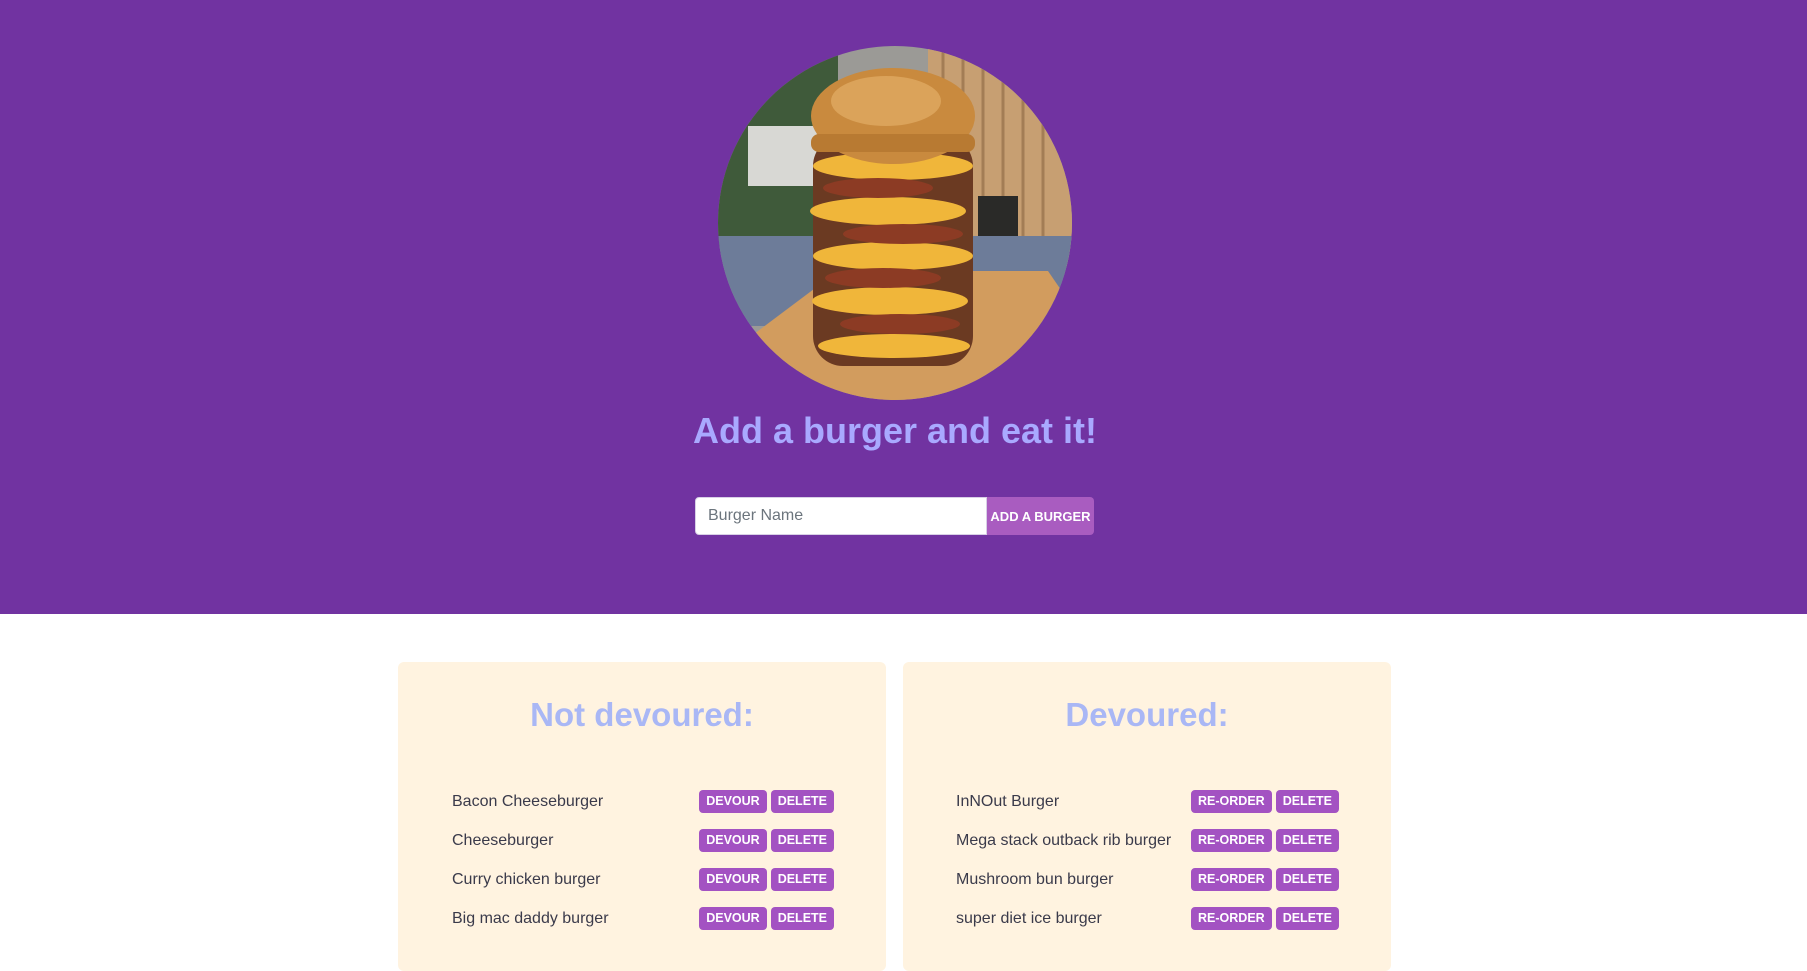  Describe the element at coordinates (1029, 918) in the screenshot. I see `burger-name: super diet ice burger` at that location.